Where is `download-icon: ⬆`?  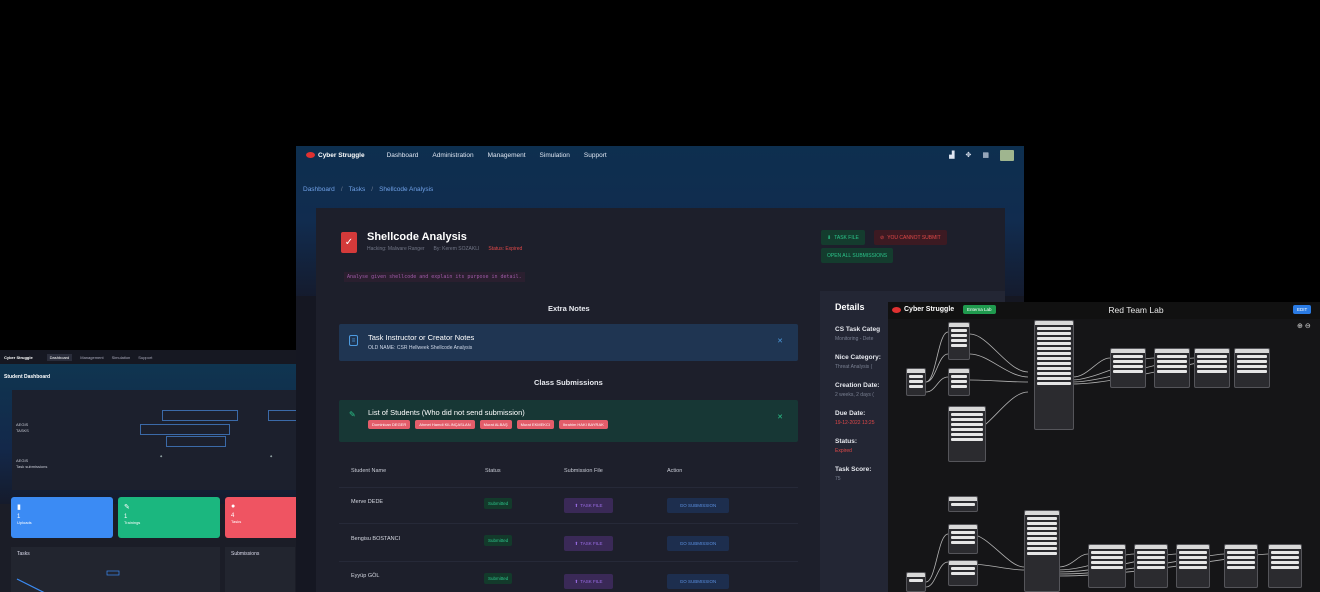
download-icon: ⬆ is located at coordinates (576, 543).